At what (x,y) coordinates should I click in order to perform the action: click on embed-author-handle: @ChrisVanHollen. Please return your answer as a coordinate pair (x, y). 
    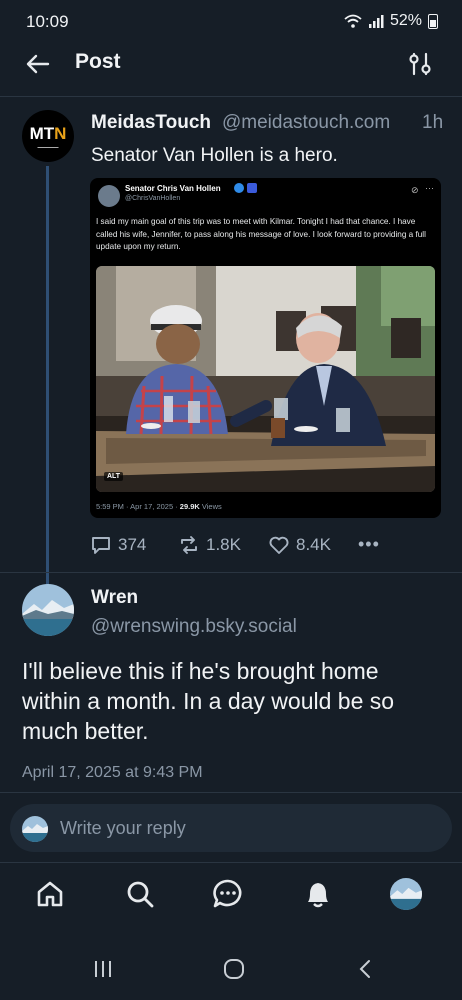
    Looking at the image, I should click on (153, 198).